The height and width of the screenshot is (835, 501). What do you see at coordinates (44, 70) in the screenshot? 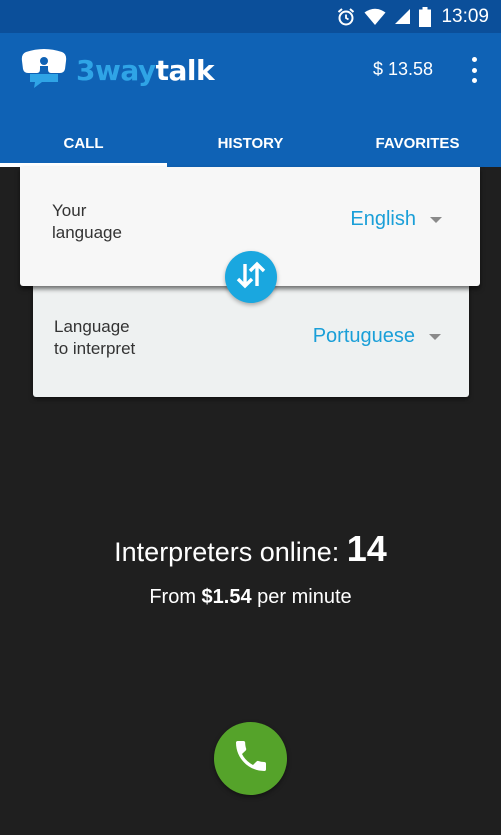
I see `phone-logo-icon` at bounding box center [44, 70].